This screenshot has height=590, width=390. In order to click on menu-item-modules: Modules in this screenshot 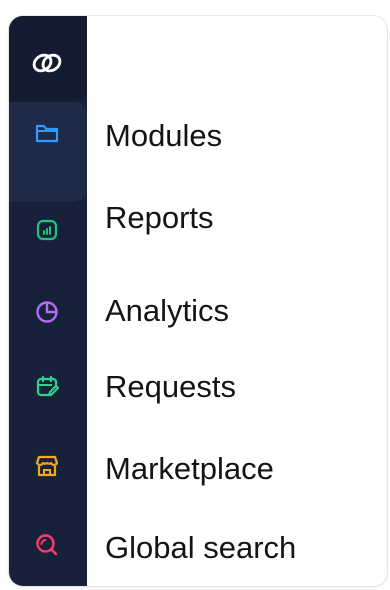, I will do `click(163, 136)`.